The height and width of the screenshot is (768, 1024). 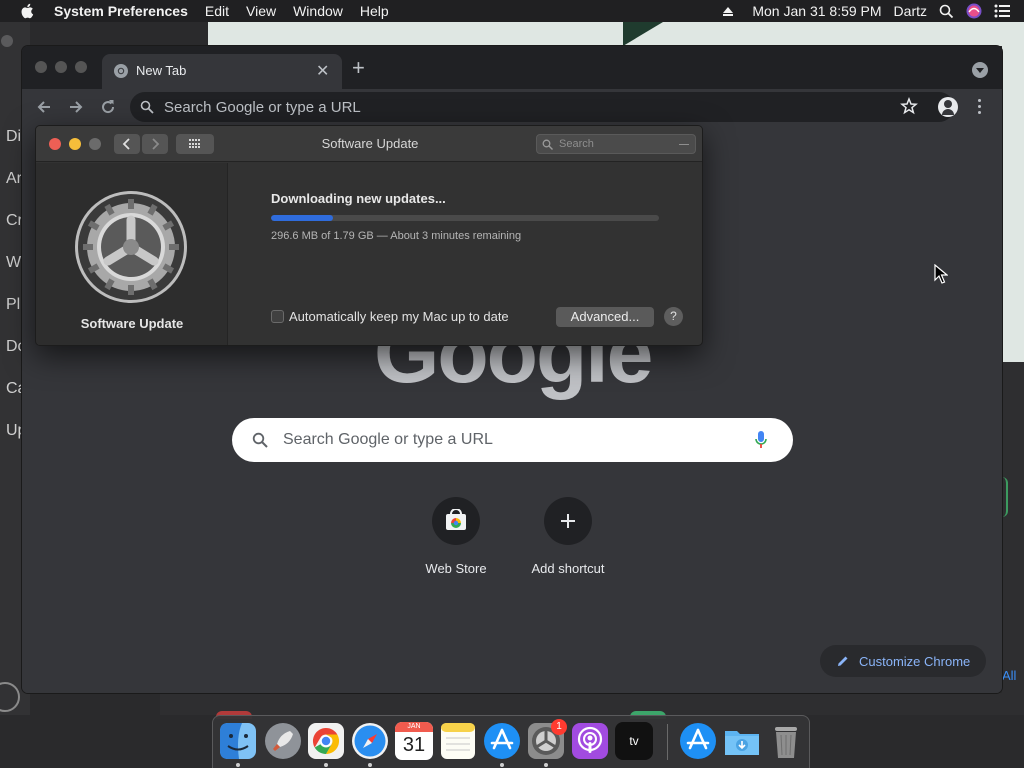 What do you see at coordinates (369, 144) in the screenshot?
I see `software-update-titlebar: Software Update Search` at bounding box center [369, 144].